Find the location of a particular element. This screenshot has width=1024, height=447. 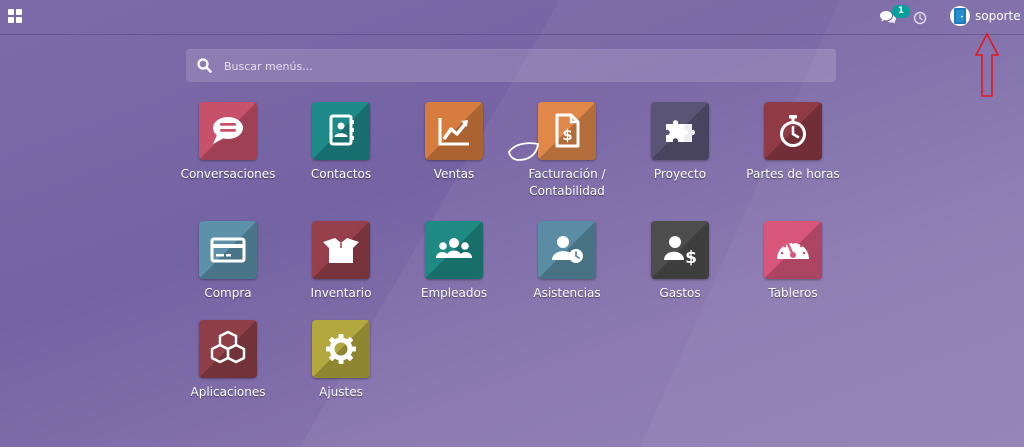

app-label: Aplicaciones is located at coordinates (228, 392).